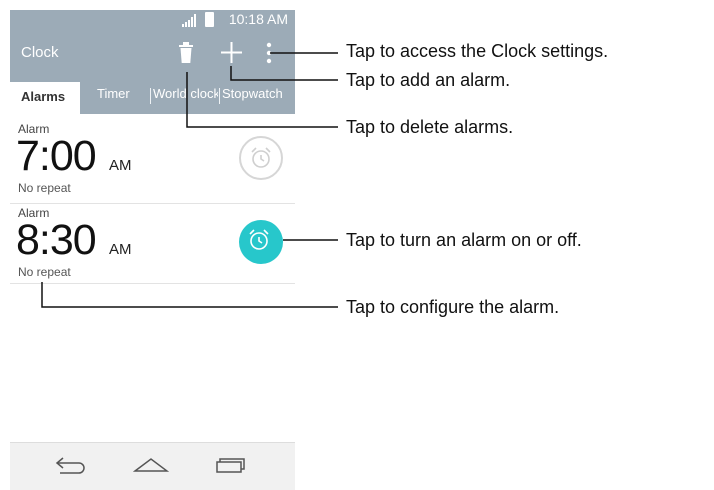 This screenshot has width=714, height=490. I want to click on home-icon, so click(151, 465).